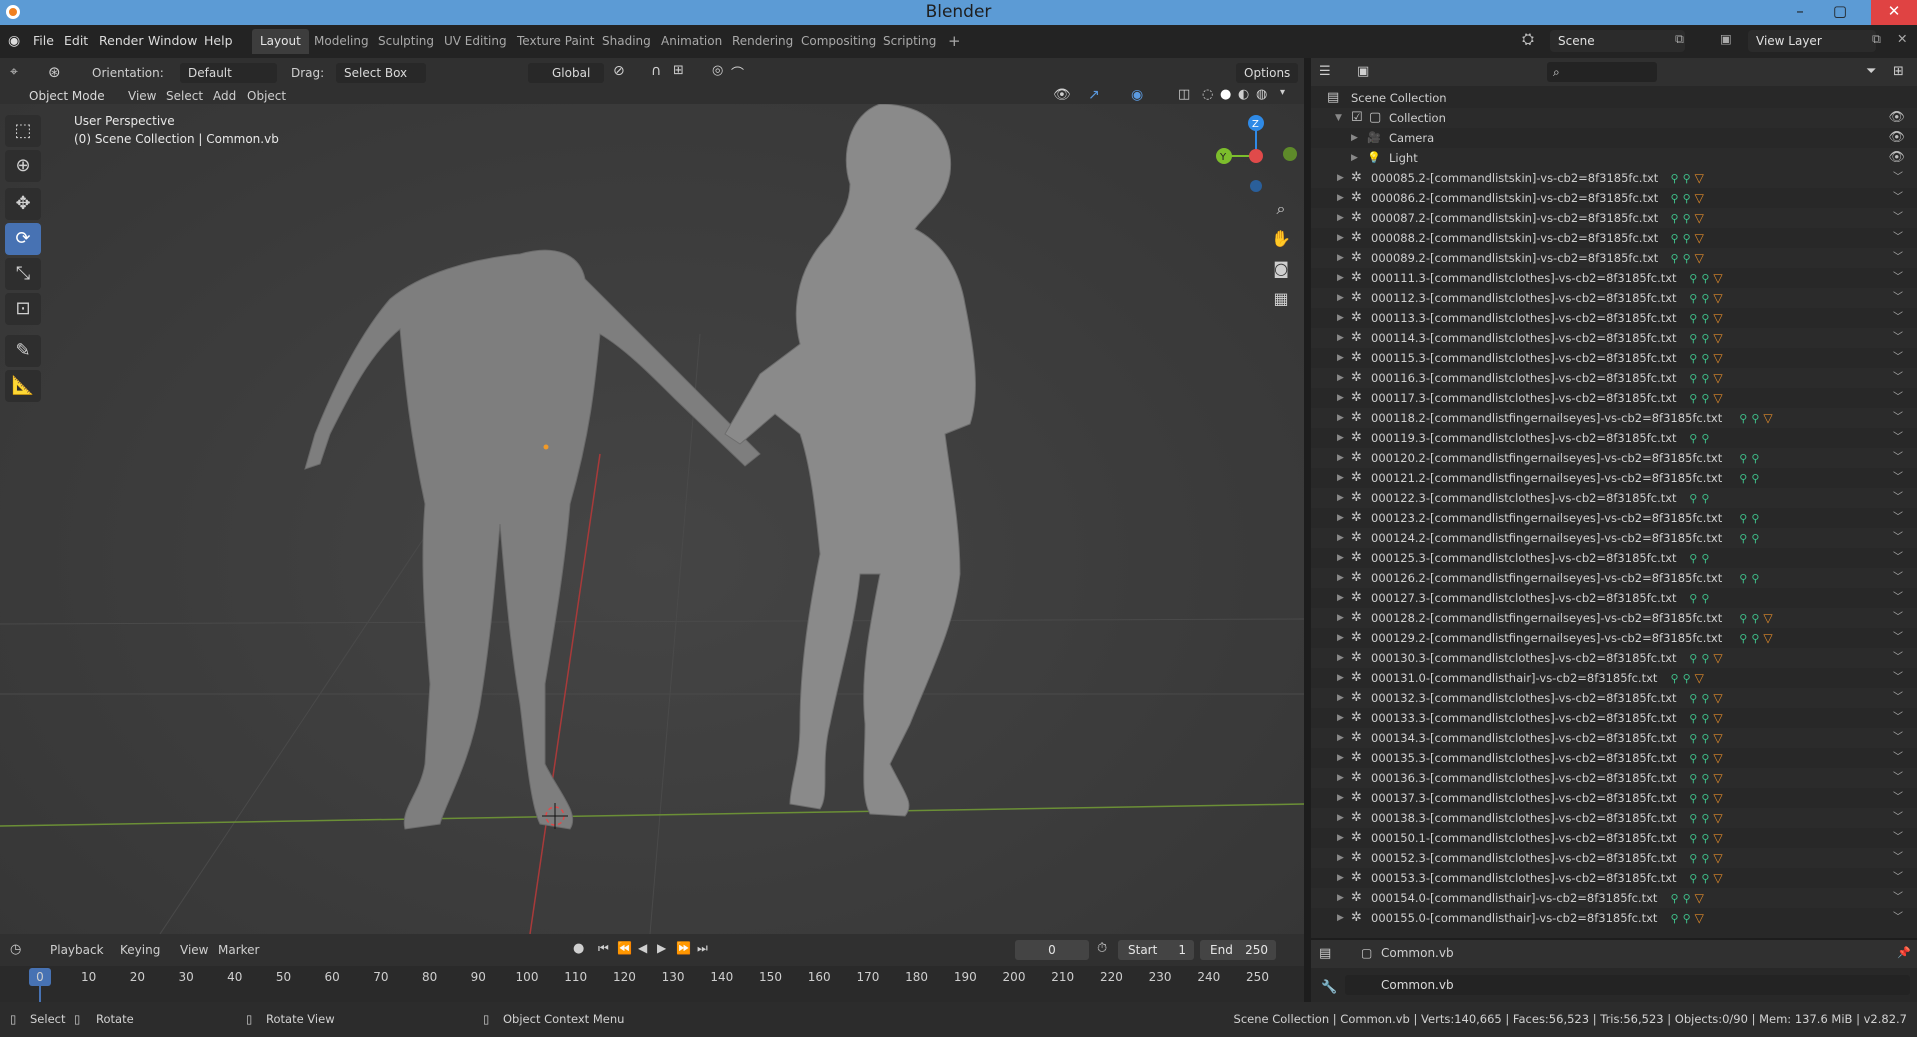  What do you see at coordinates (1876, 39) in the screenshot?
I see `view-layer-copy-icon: ⧉` at bounding box center [1876, 39].